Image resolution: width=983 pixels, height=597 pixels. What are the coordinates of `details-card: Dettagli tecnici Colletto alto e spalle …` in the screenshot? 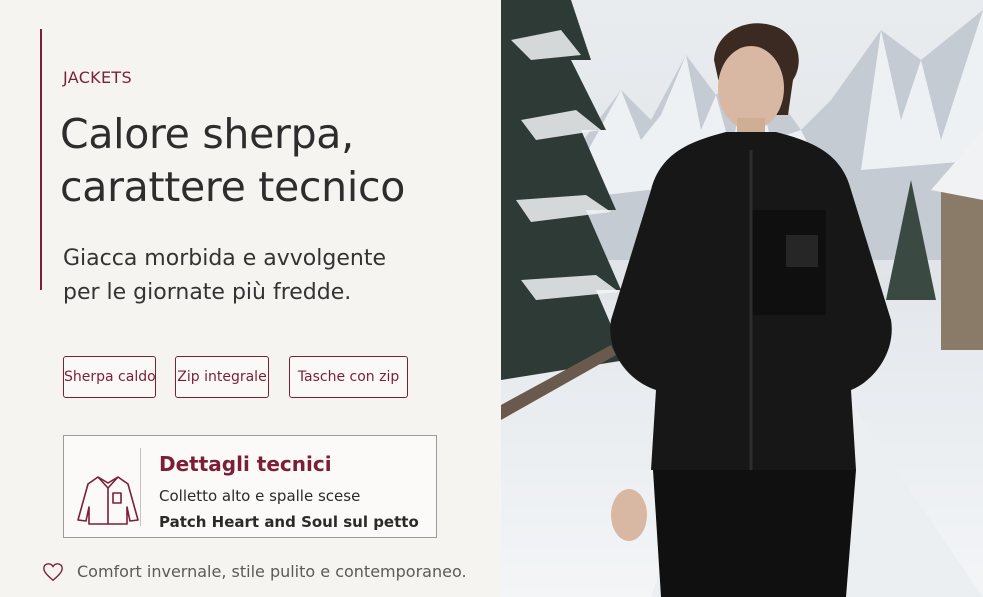 It's located at (250, 486).